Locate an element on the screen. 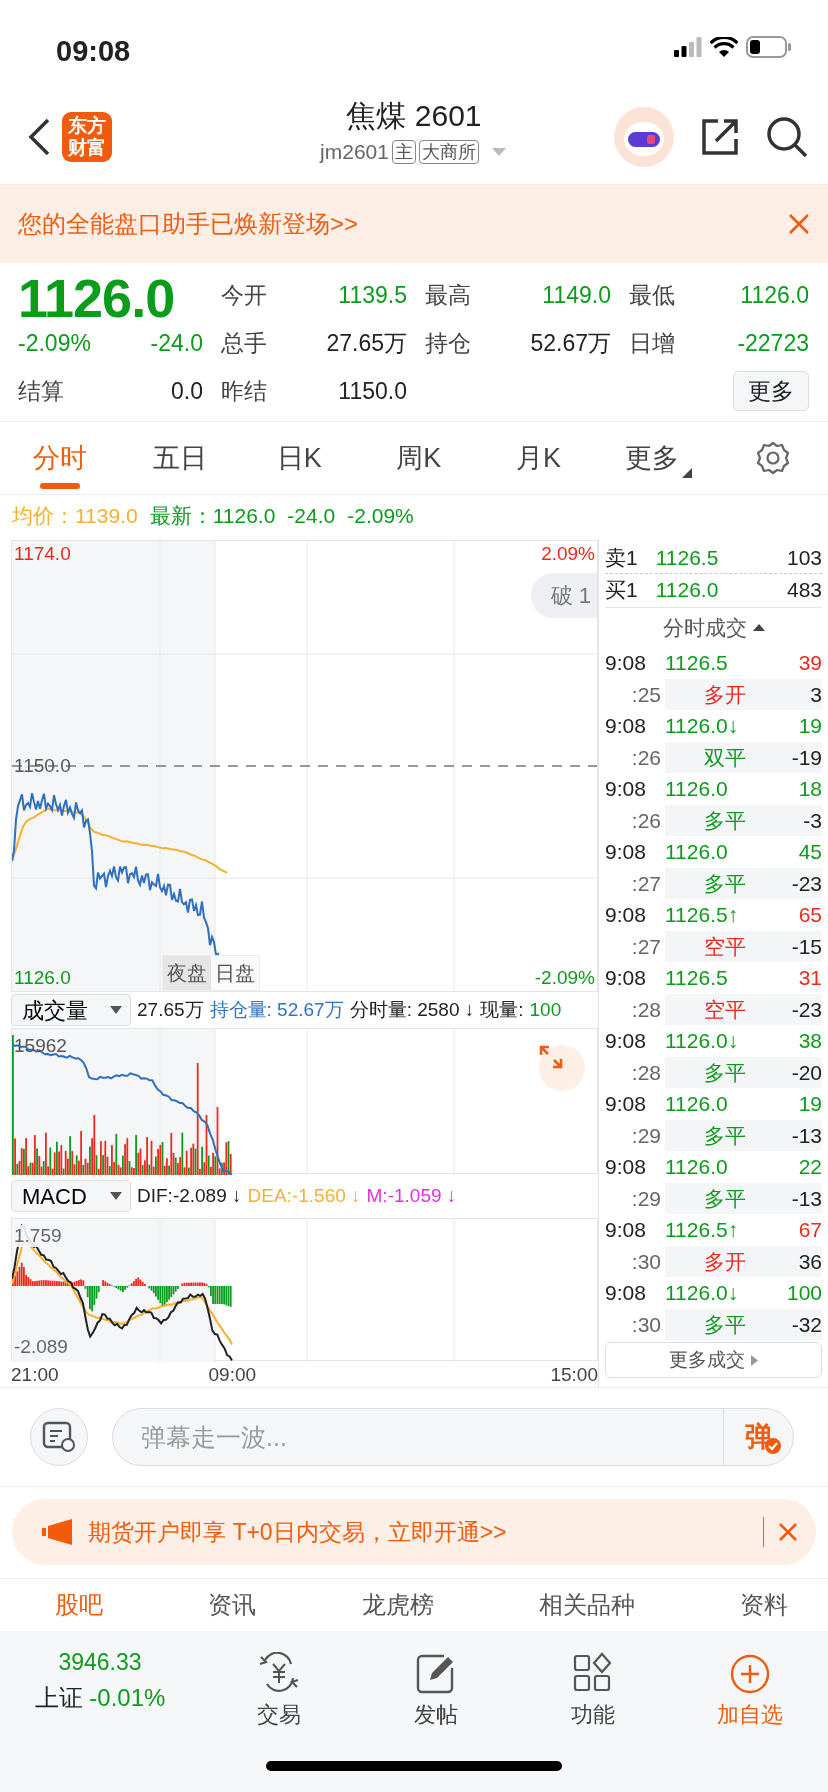  section-tab: 资料 is located at coordinates (764, 1605).